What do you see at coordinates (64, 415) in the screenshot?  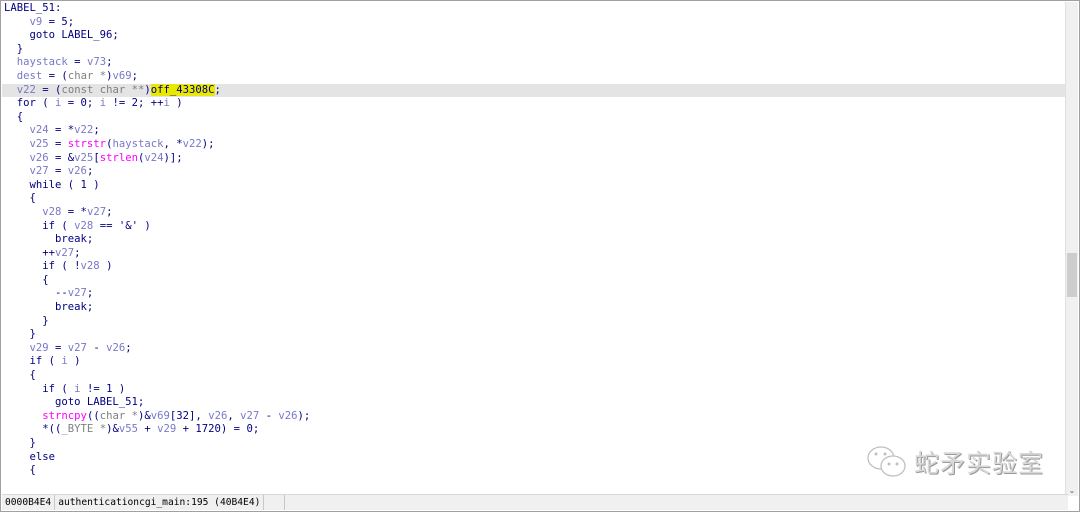 I see `function-name: strncpy` at bounding box center [64, 415].